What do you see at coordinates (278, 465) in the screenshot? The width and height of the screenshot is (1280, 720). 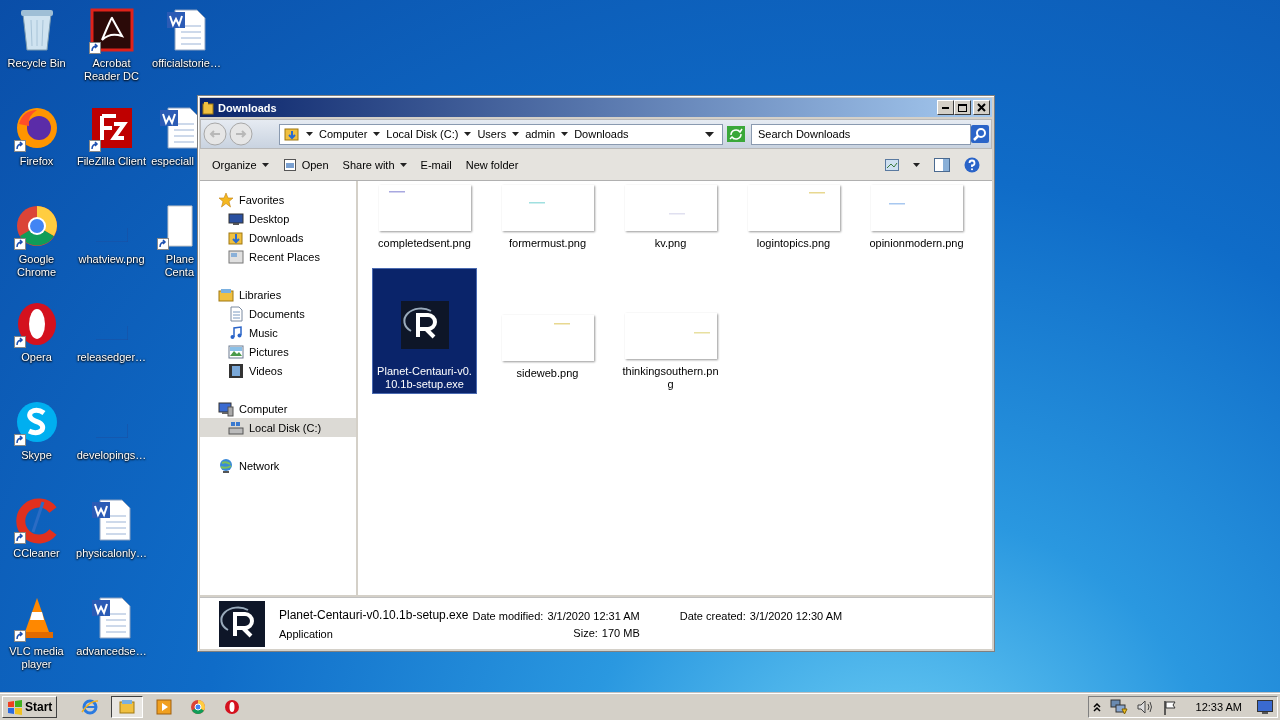 I see `nav-item: Network` at bounding box center [278, 465].